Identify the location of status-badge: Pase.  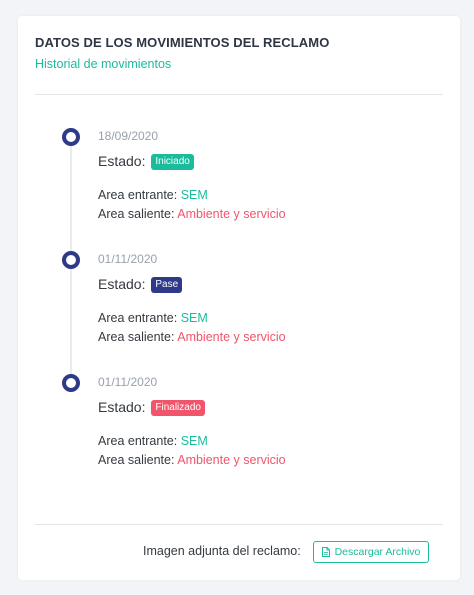
(167, 285).